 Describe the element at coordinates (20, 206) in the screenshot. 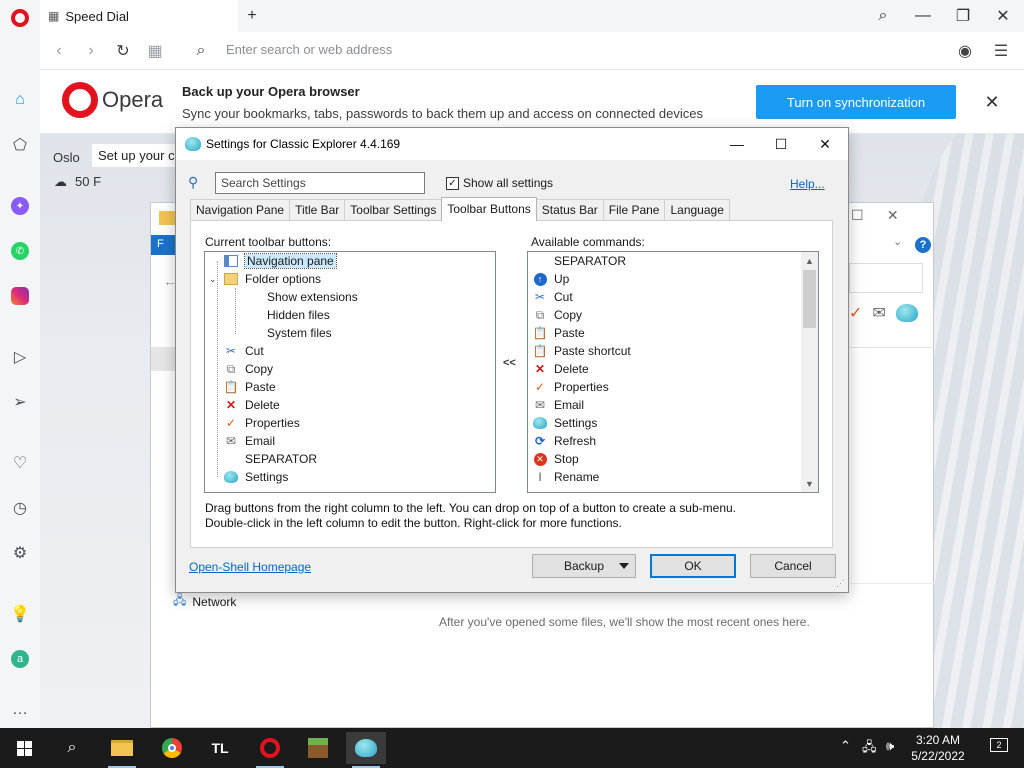

I see `messenger-icon: ✦` at that location.